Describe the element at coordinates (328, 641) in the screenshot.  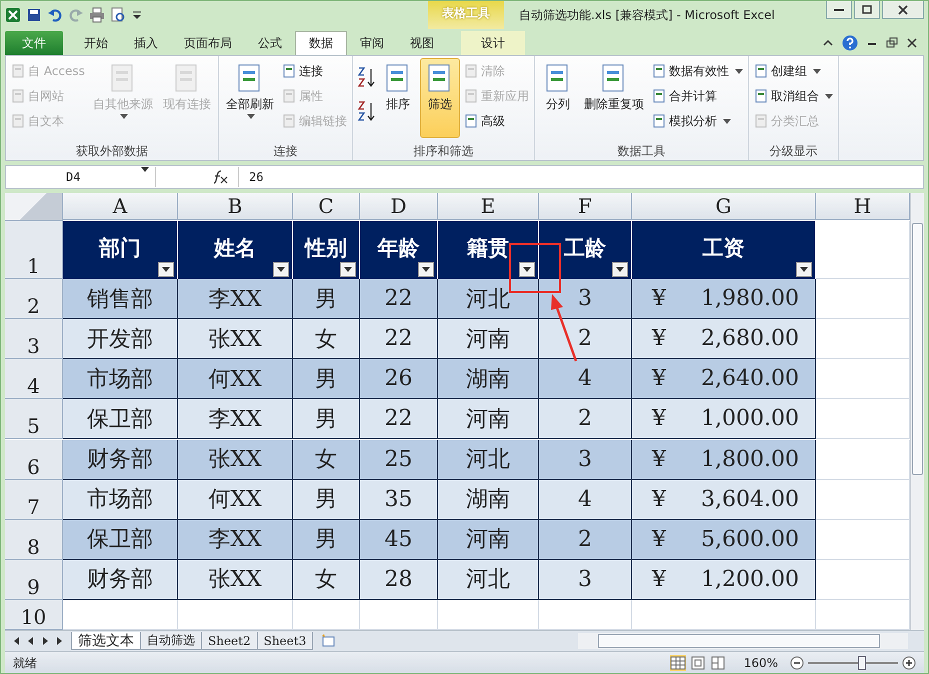
I see `new-sheet-icon` at that location.